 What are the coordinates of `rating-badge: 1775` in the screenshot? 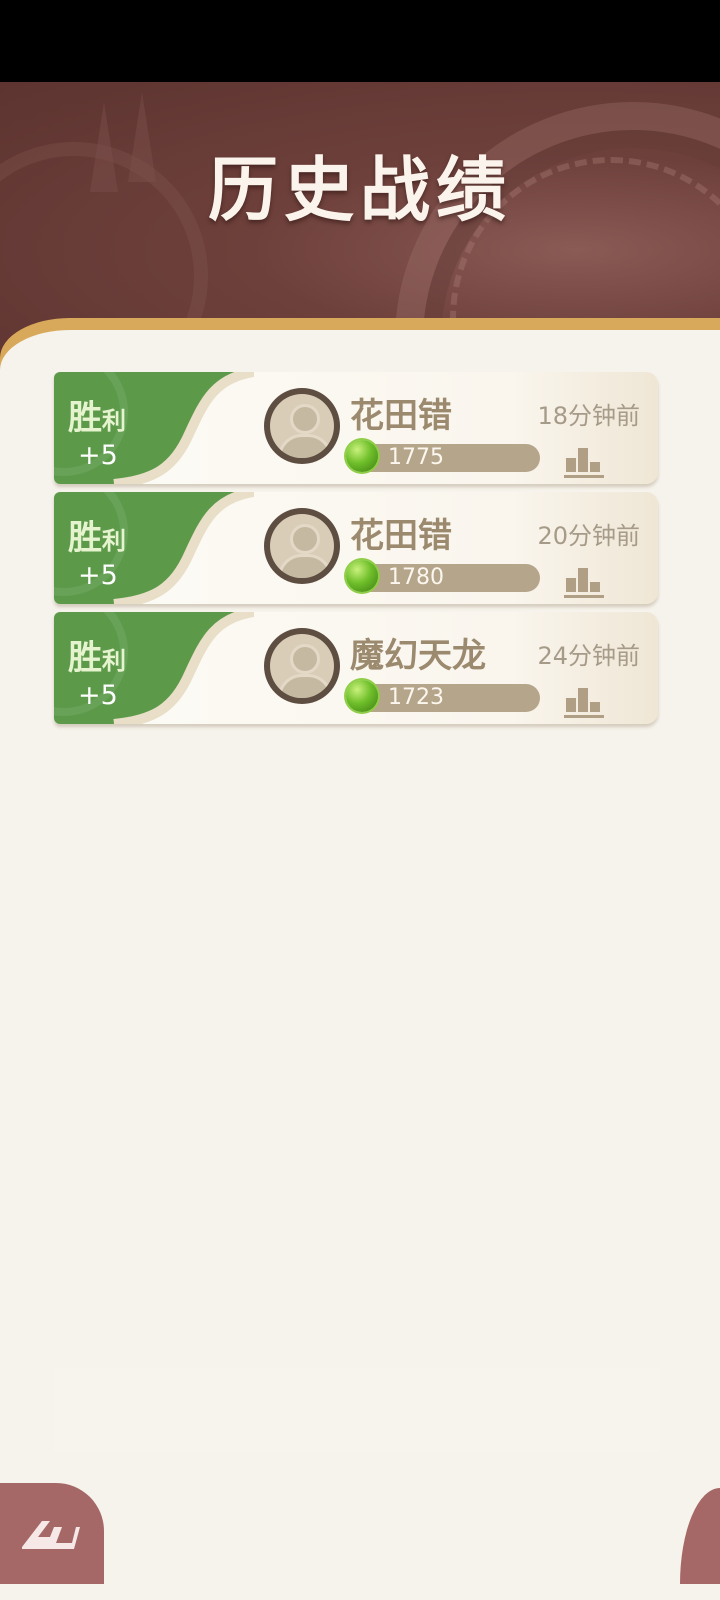 It's located at (443, 456).